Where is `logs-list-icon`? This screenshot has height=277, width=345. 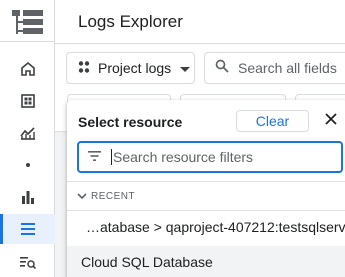 logs-list-icon is located at coordinates (27, 229).